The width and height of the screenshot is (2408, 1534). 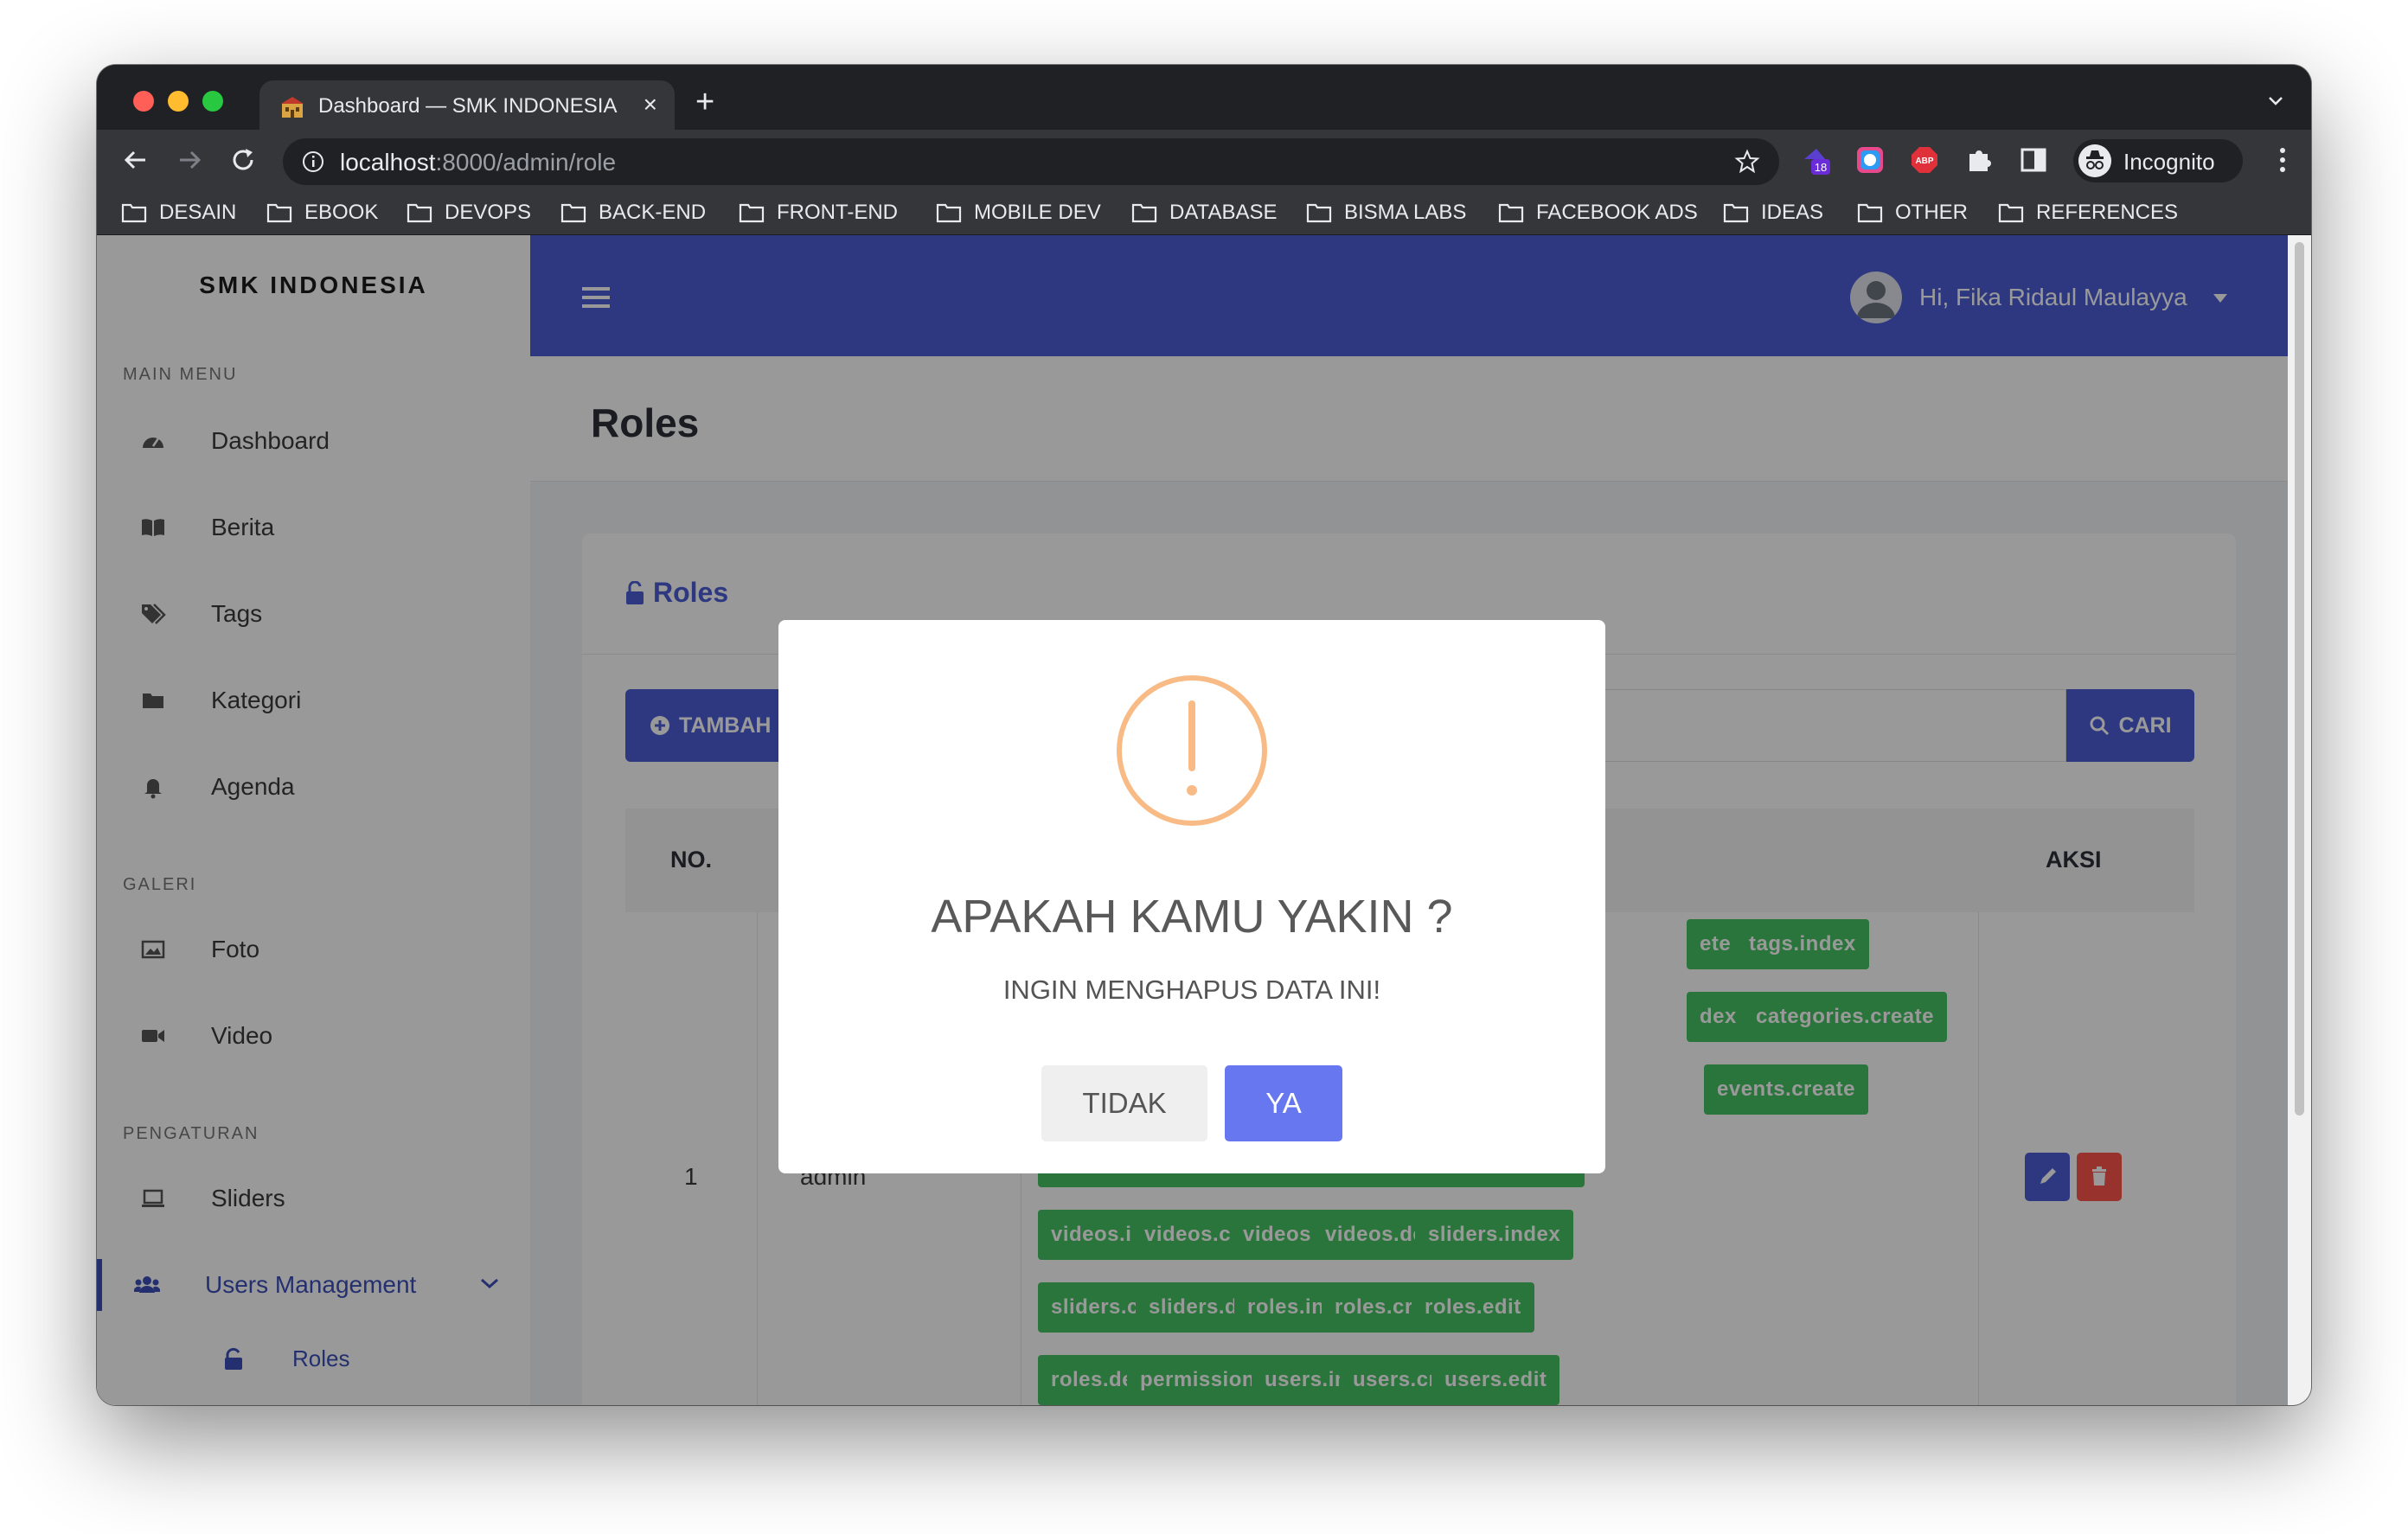 What do you see at coordinates (2299, 678) in the screenshot?
I see `scrollbar-thumb` at bounding box center [2299, 678].